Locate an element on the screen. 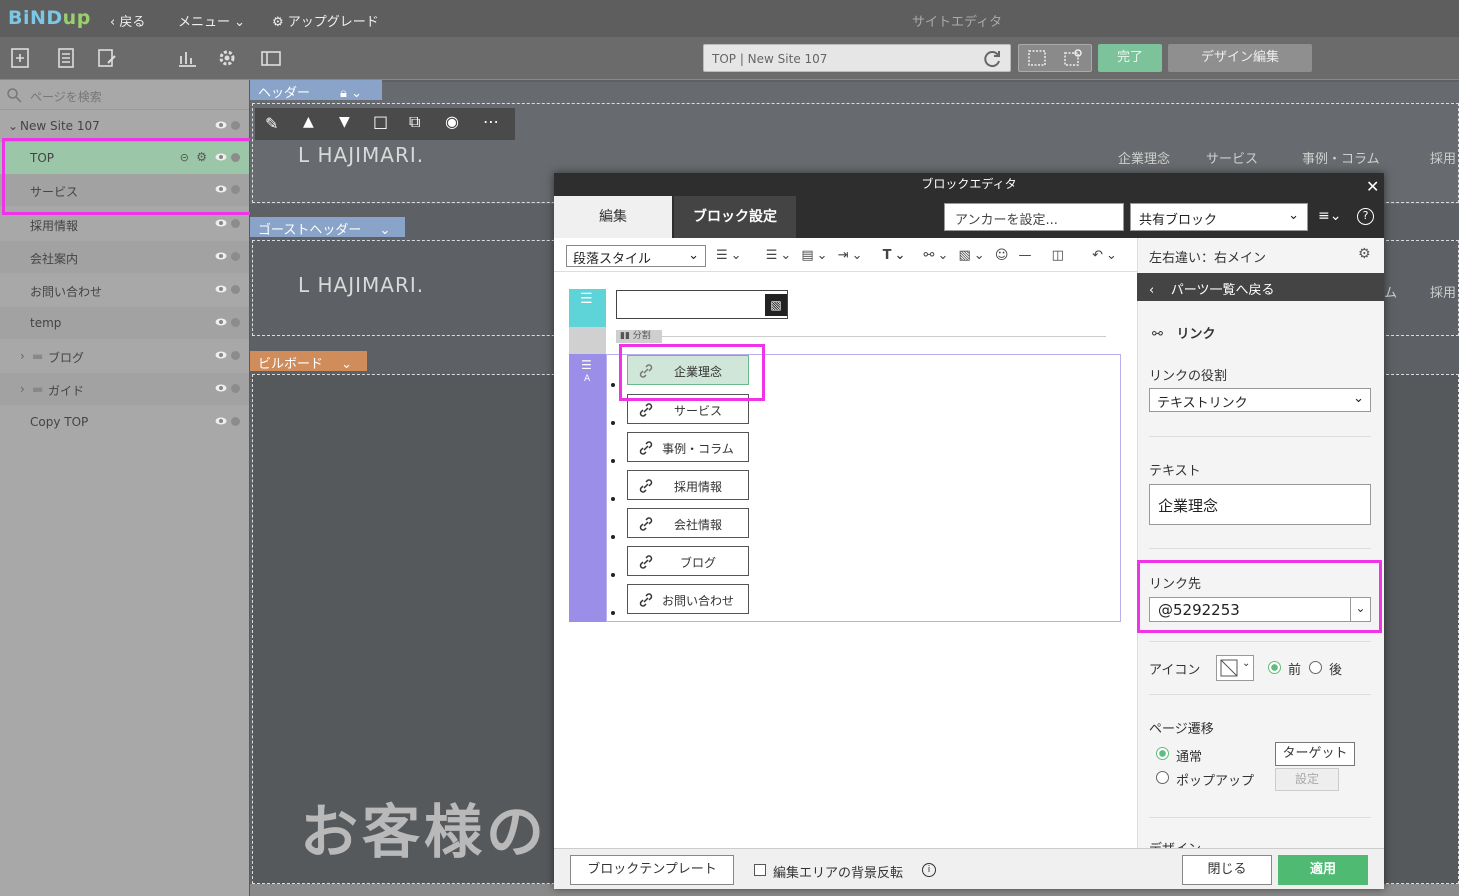 The image size is (1459, 896). ghost-nav-item: 採用 is located at coordinates (1443, 291).